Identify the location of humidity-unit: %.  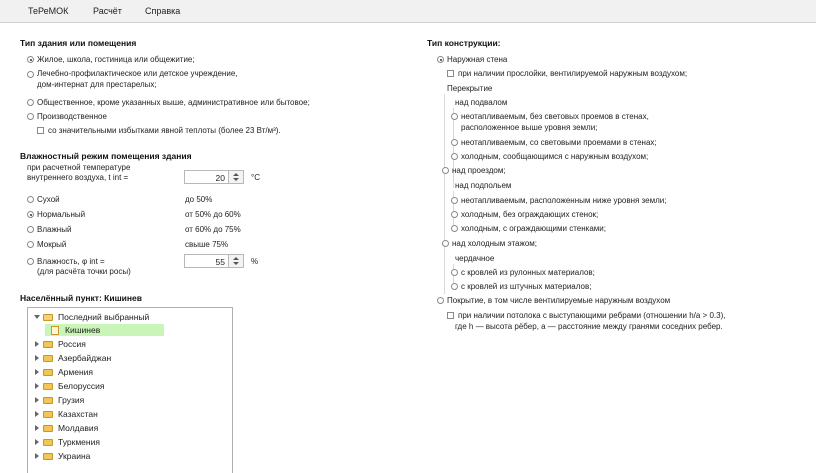
(255, 261).